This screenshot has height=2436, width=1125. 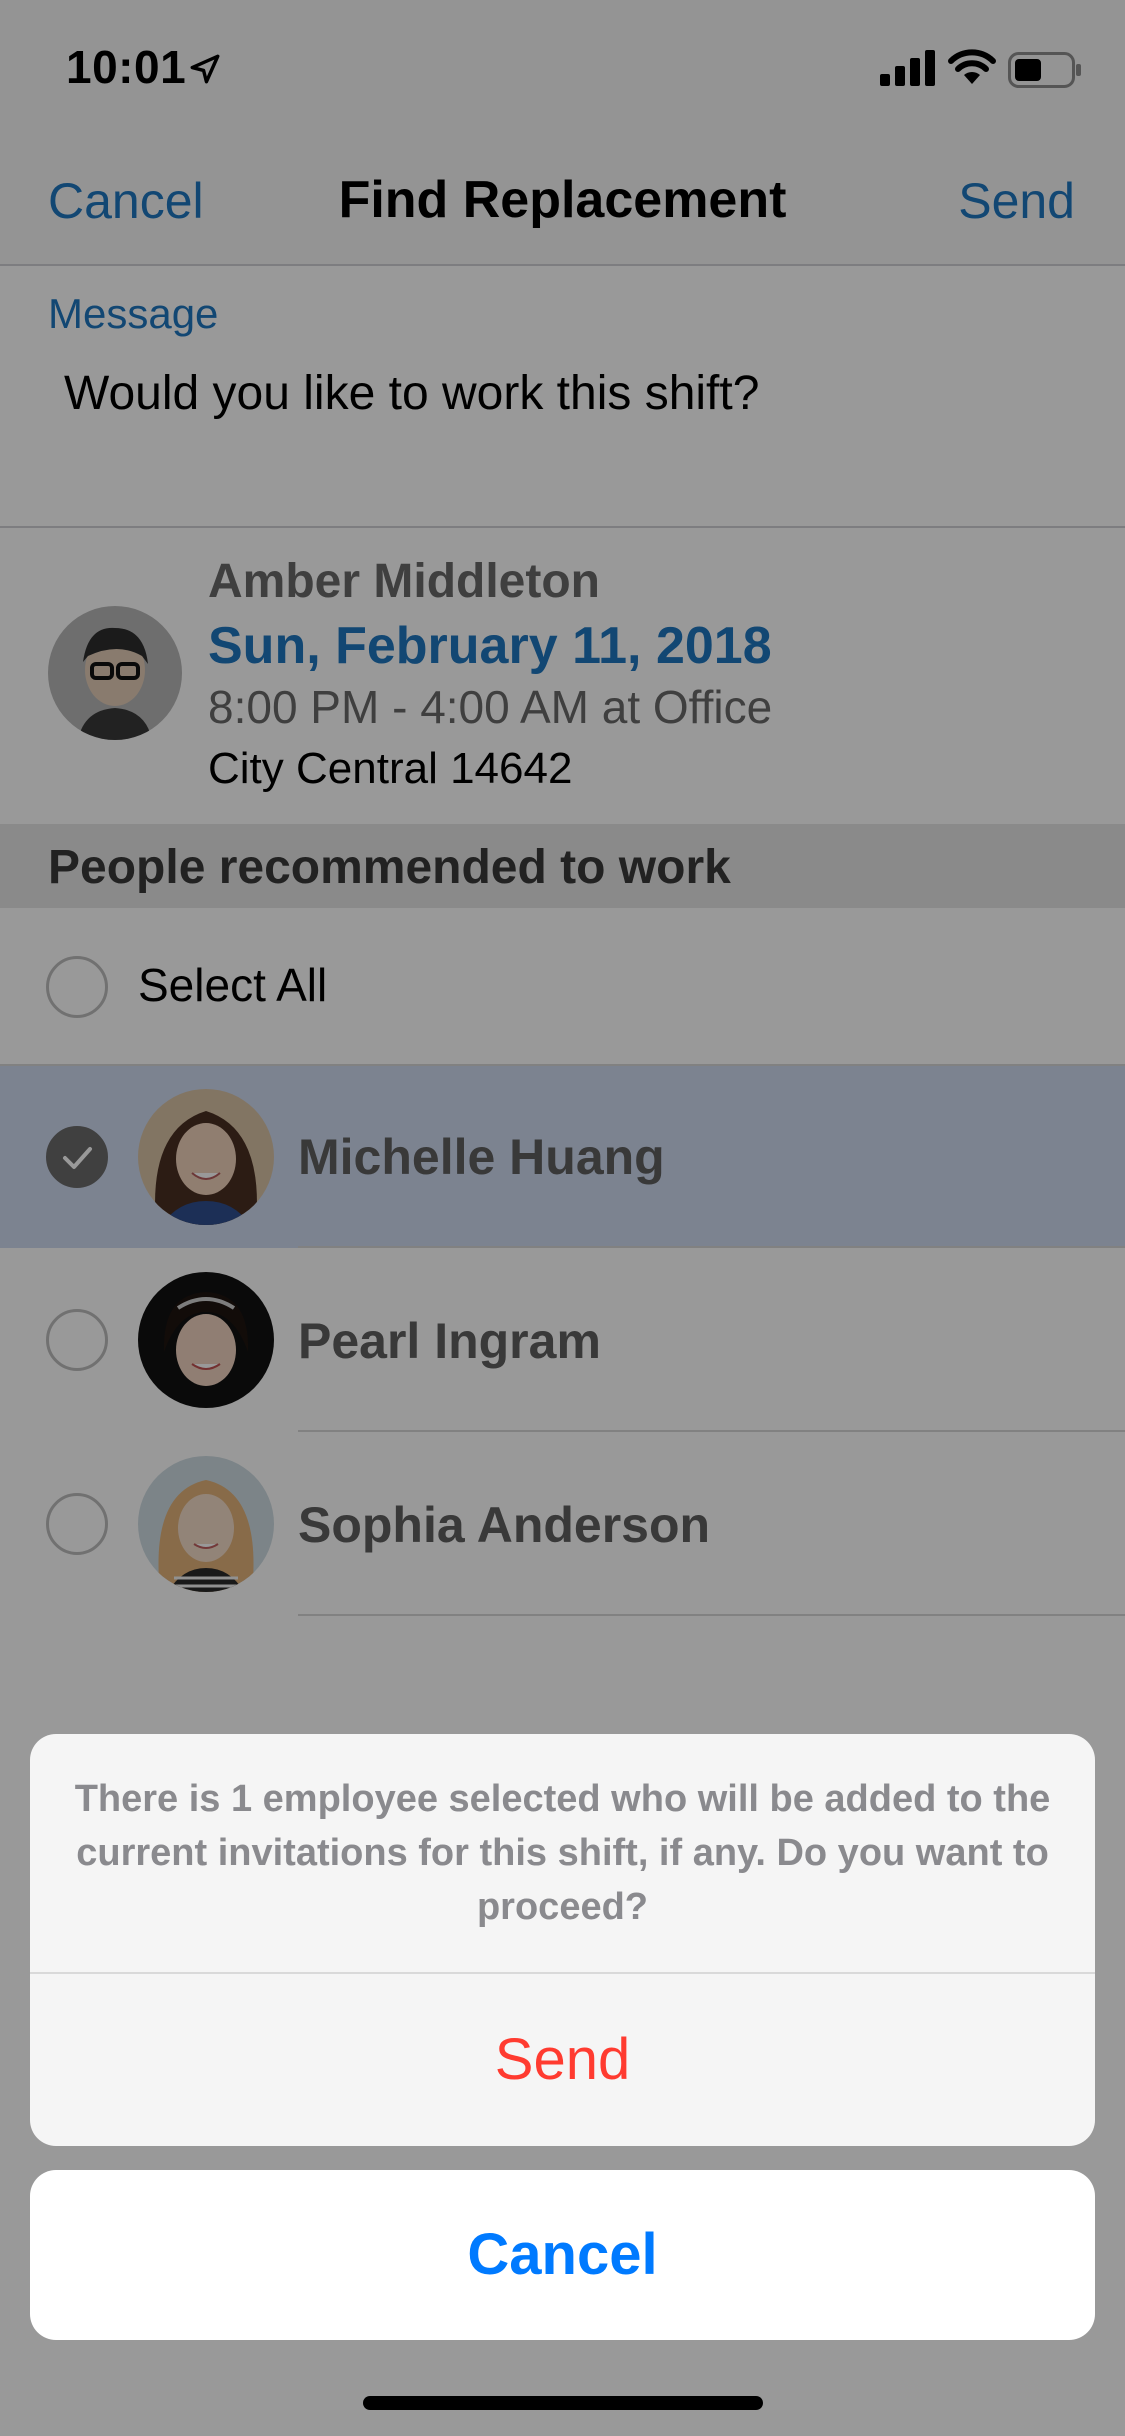 I want to click on home-indicator, so click(x=563, y=2403).